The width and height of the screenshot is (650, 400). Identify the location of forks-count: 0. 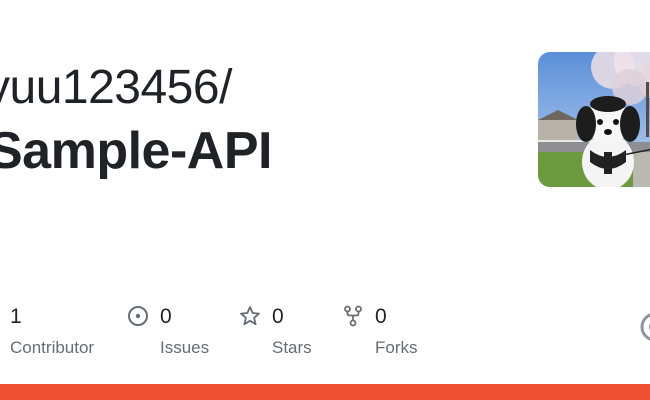
(381, 316).